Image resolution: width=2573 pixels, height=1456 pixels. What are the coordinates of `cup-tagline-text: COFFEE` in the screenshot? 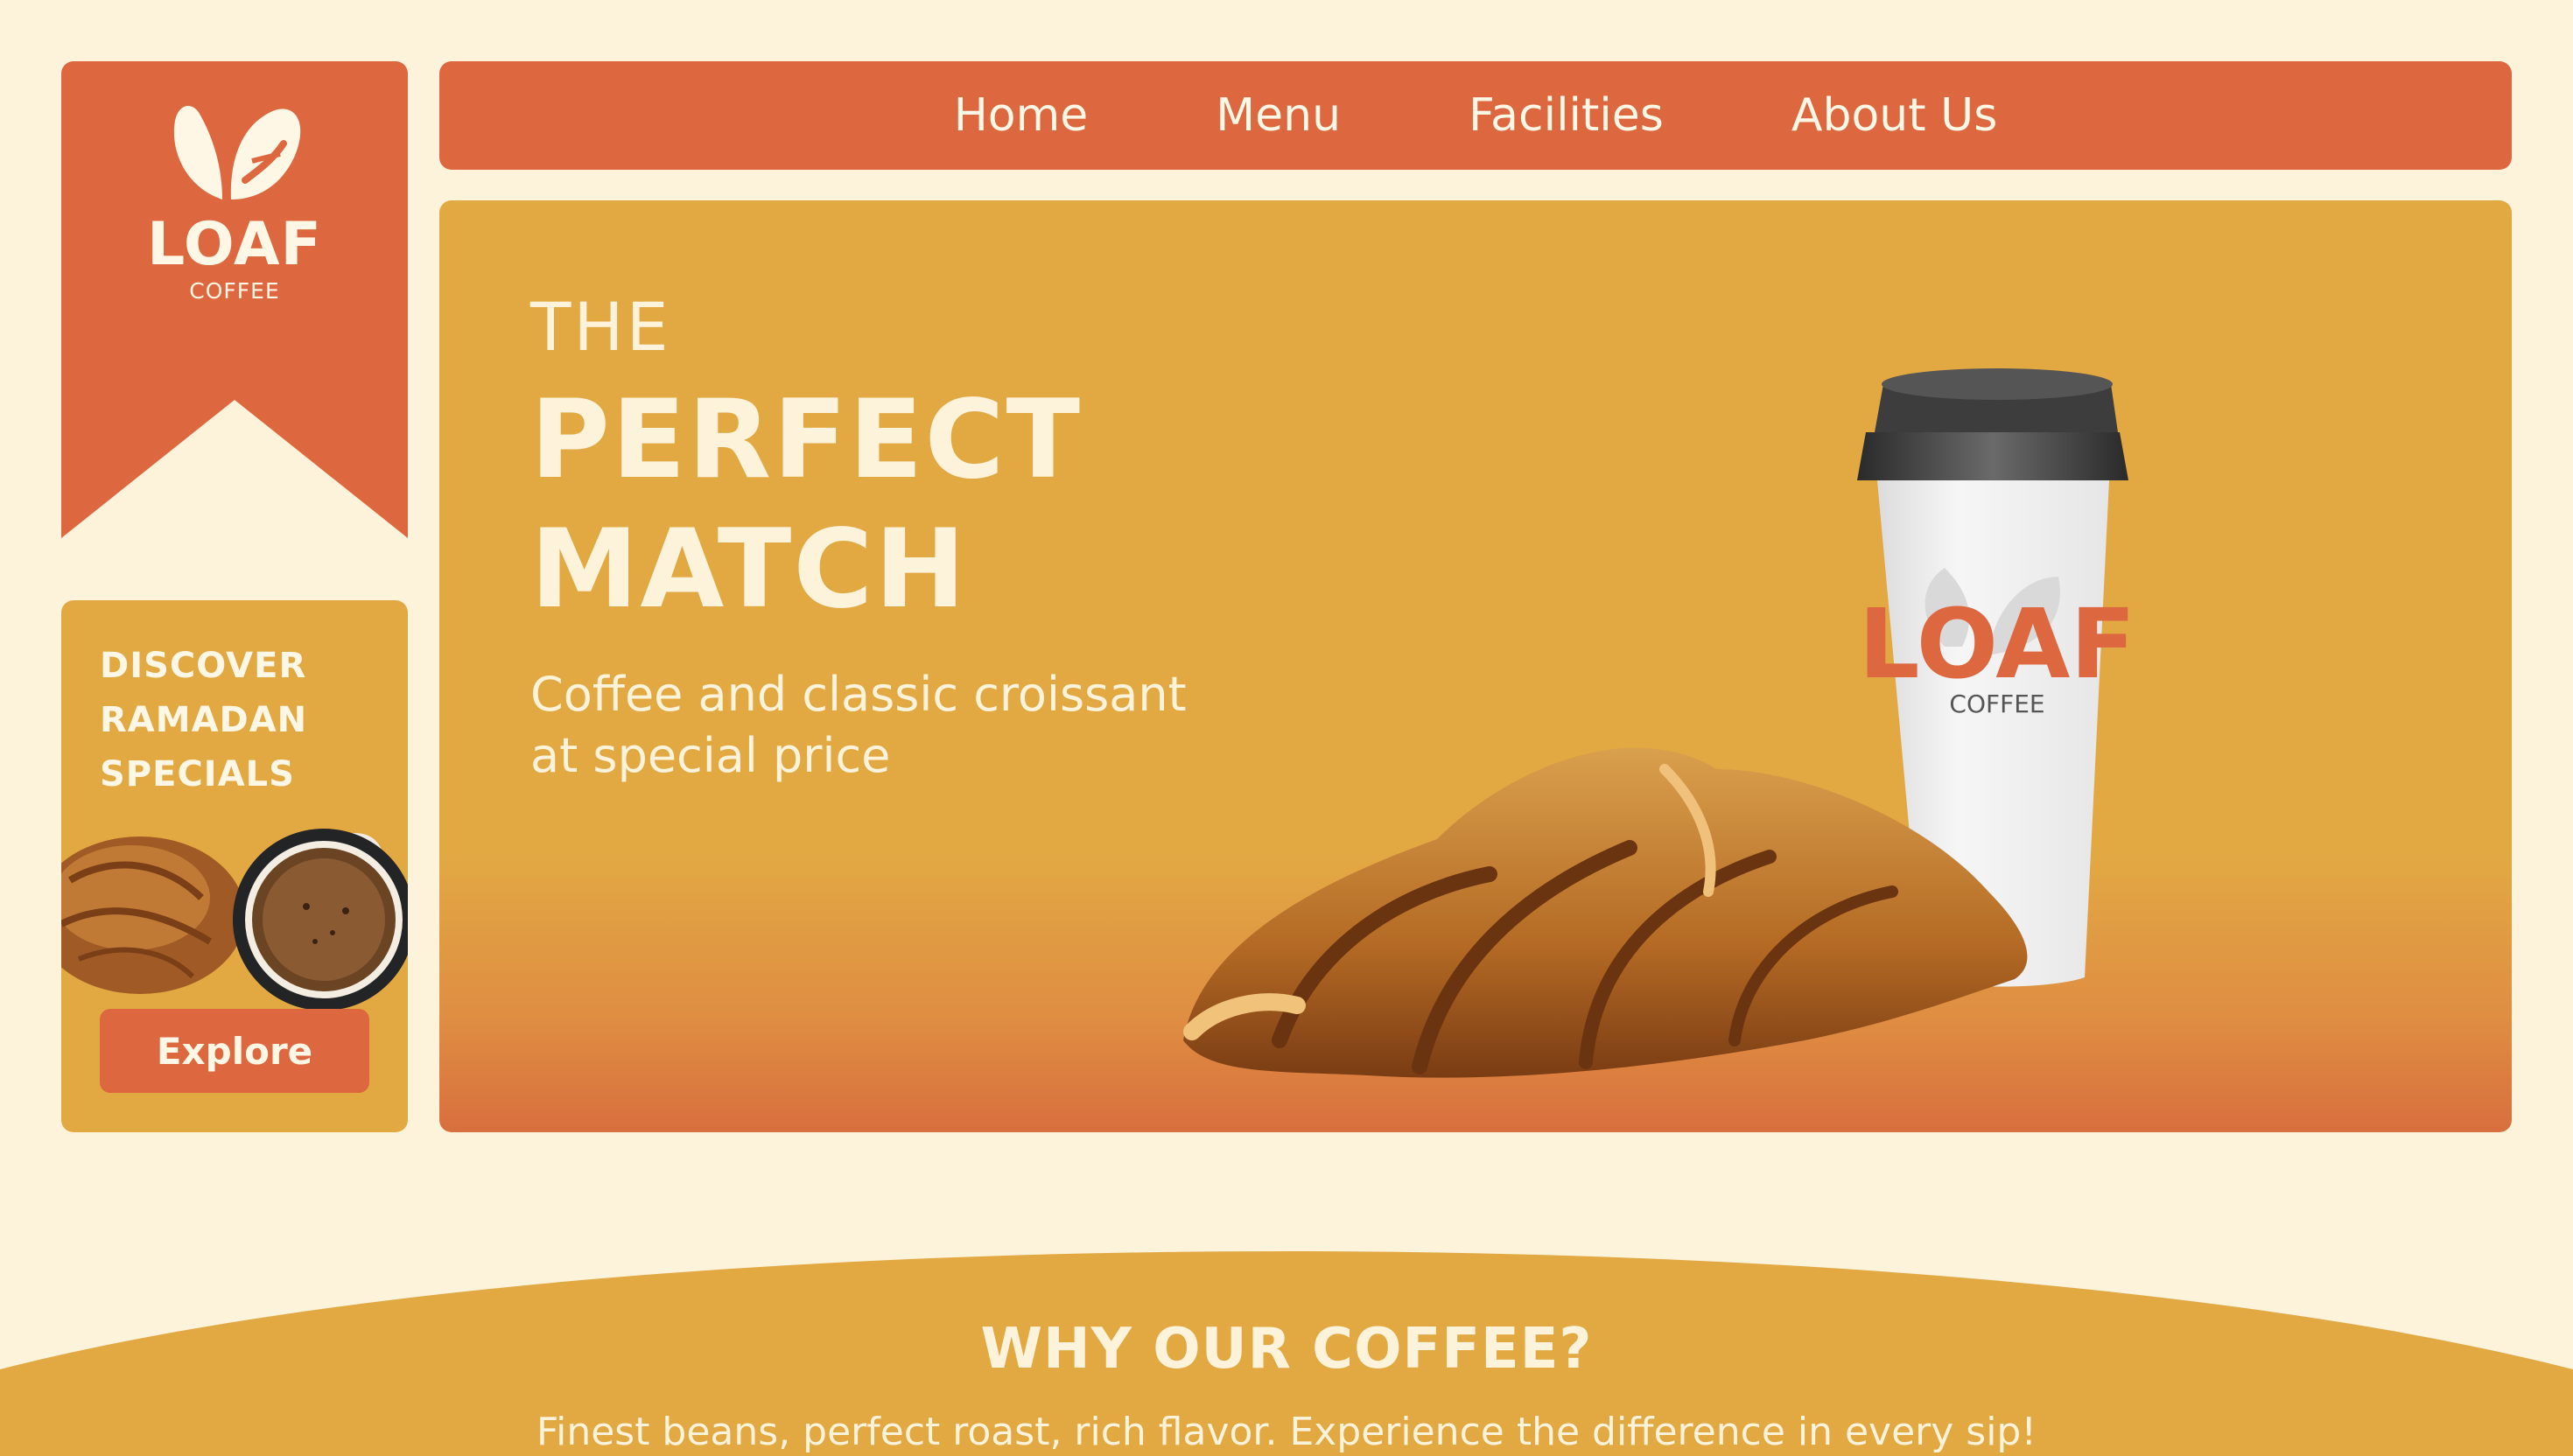 It's located at (1996, 704).